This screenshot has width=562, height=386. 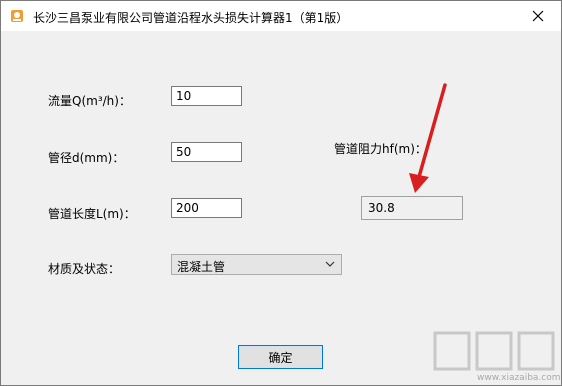 I want to click on ok-button-label: 确定, so click(x=280, y=357).